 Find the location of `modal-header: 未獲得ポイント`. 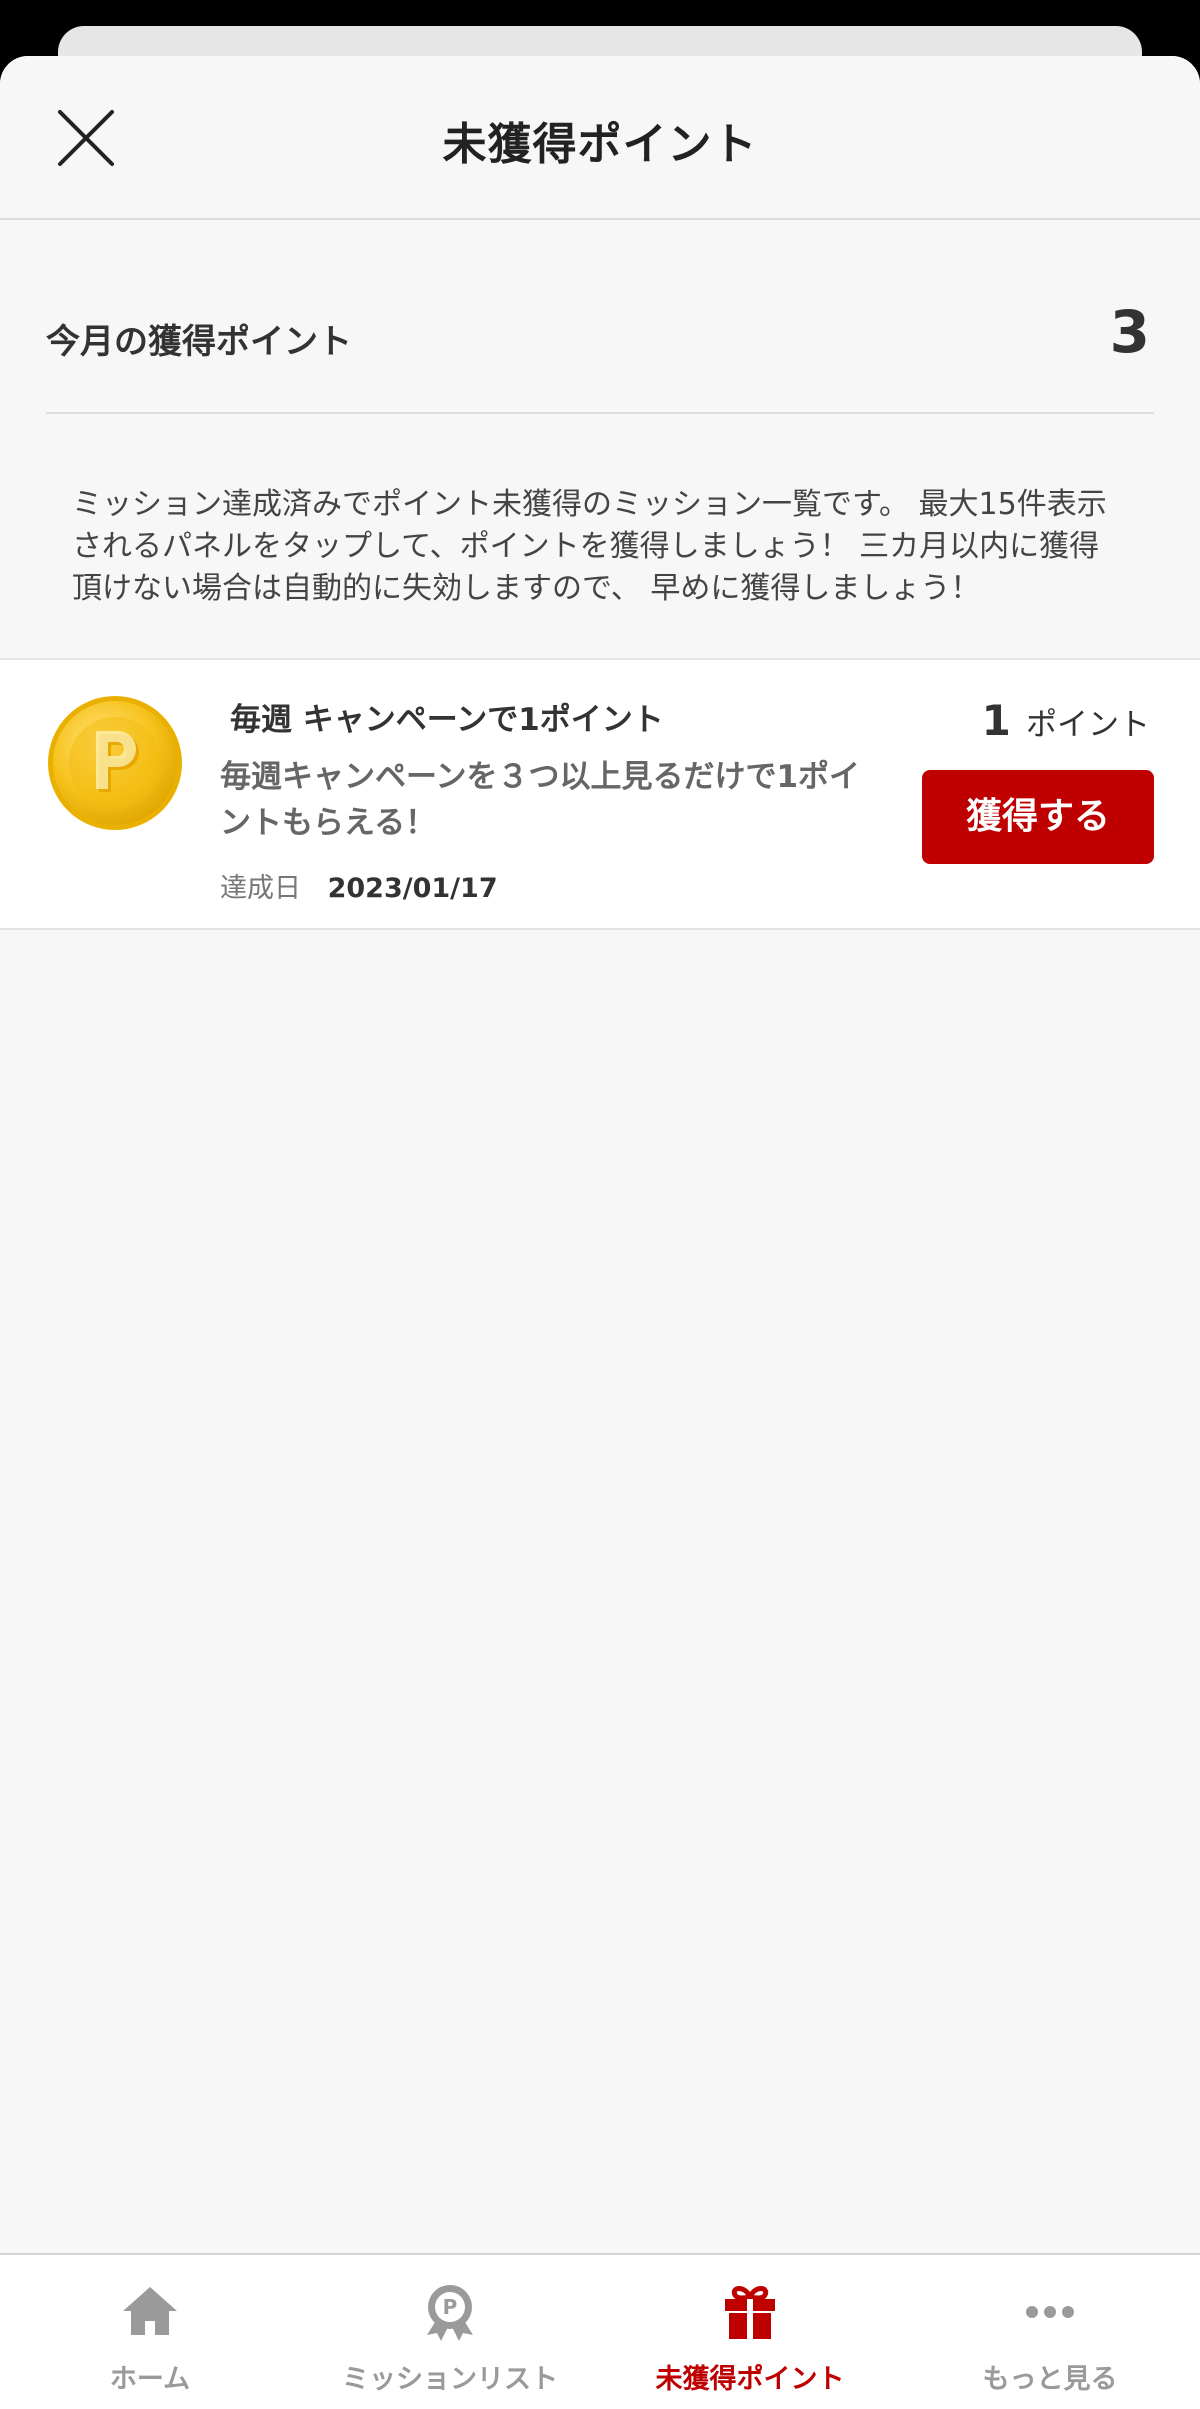

modal-header: 未獲得ポイント is located at coordinates (600, 138).